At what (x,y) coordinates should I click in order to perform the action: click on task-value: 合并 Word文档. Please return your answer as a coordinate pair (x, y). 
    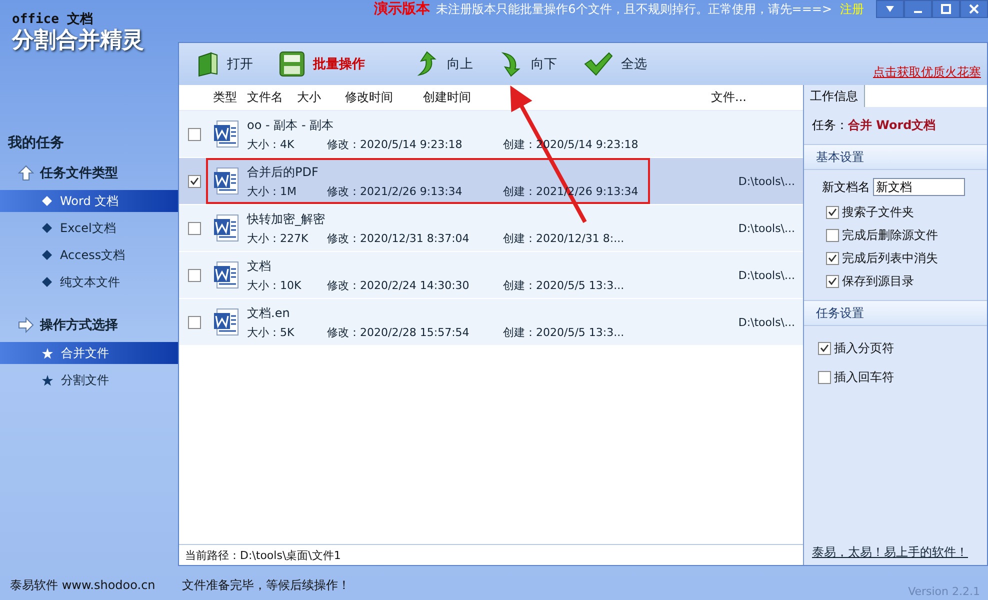
    Looking at the image, I should click on (892, 125).